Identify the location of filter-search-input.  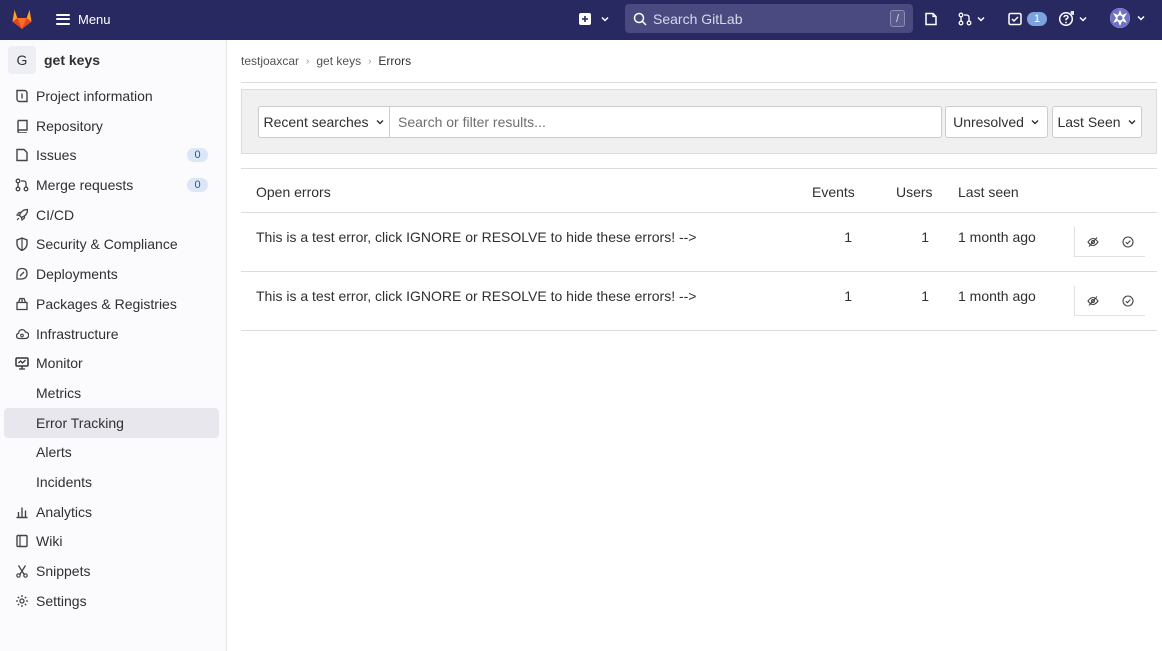
(666, 122).